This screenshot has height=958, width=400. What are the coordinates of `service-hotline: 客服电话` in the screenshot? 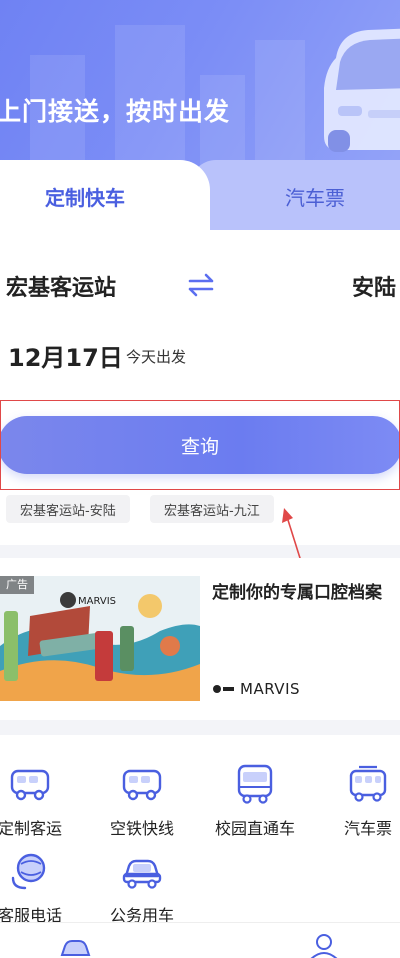 It's located at (40, 888).